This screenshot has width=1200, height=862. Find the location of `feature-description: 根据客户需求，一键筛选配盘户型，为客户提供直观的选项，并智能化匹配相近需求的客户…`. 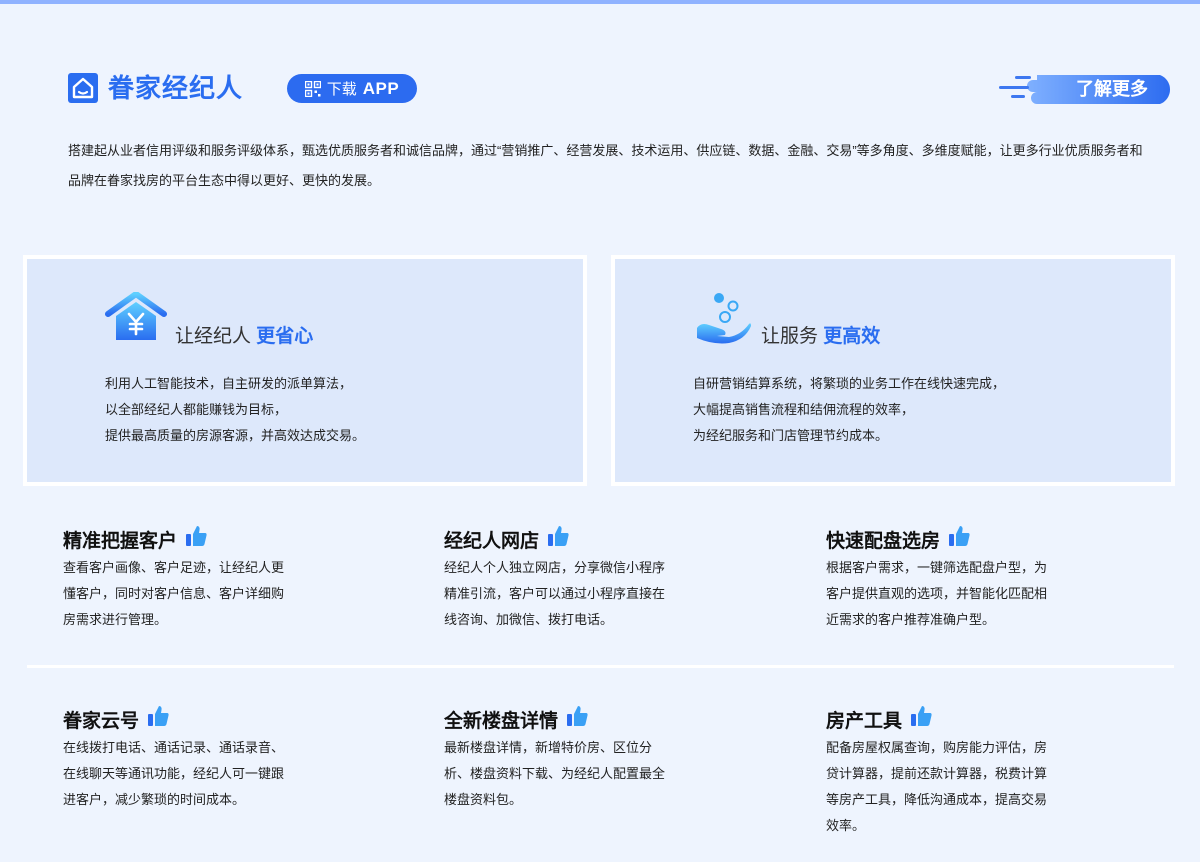

feature-description: 根据客户需求，一键筛选配盘户型，为客户提供直观的选项，并智能化匹配相近需求的客户… is located at coordinates (937, 593).